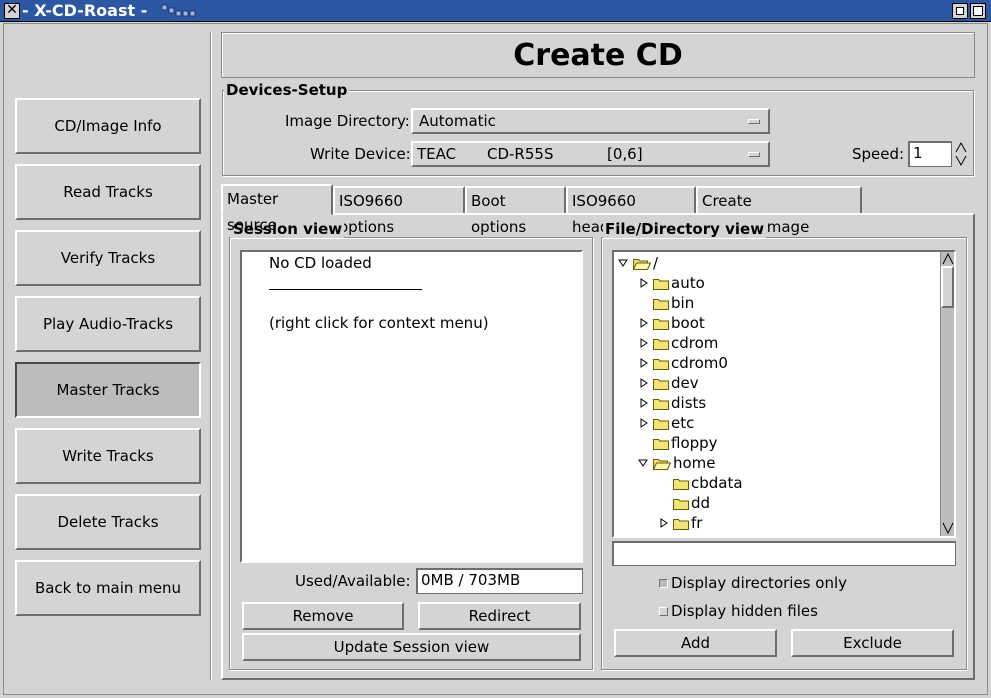  Describe the element at coordinates (360, 154) in the screenshot. I see `write-device-label: Write Device:` at that location.